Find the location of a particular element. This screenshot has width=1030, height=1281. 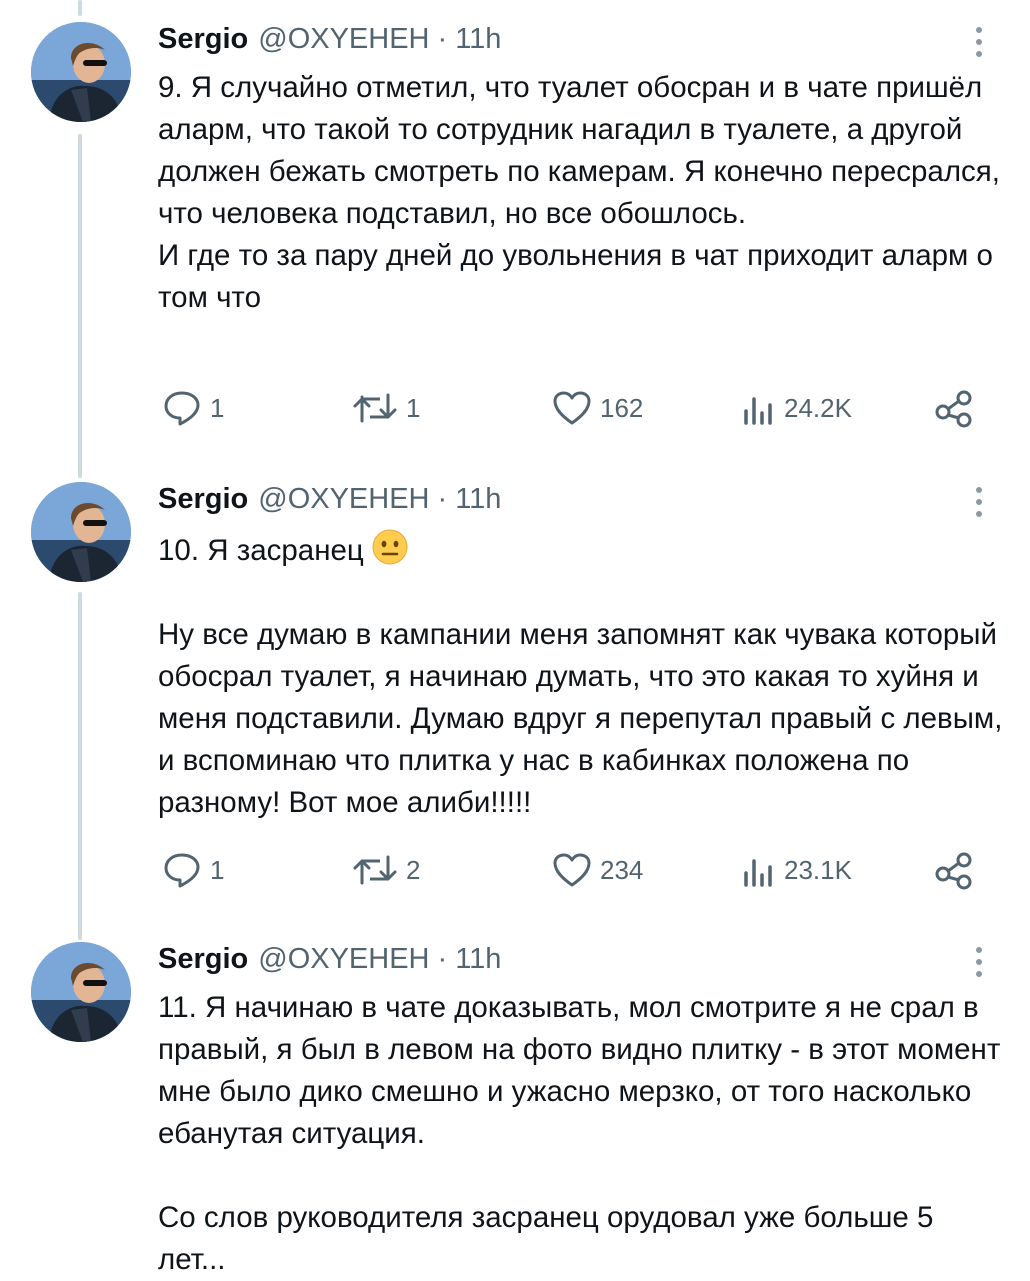

repost-button: 2 is located at coordinates (386, 870).